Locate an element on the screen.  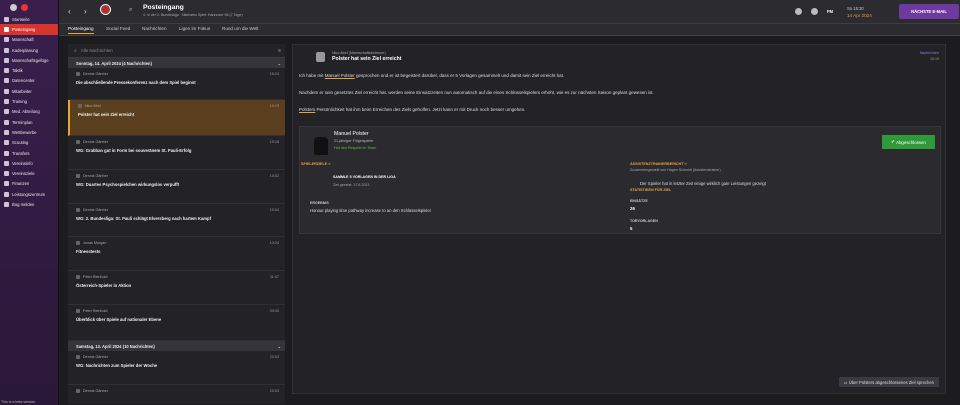
forward-icon: › is located at coordinates (85, 11).